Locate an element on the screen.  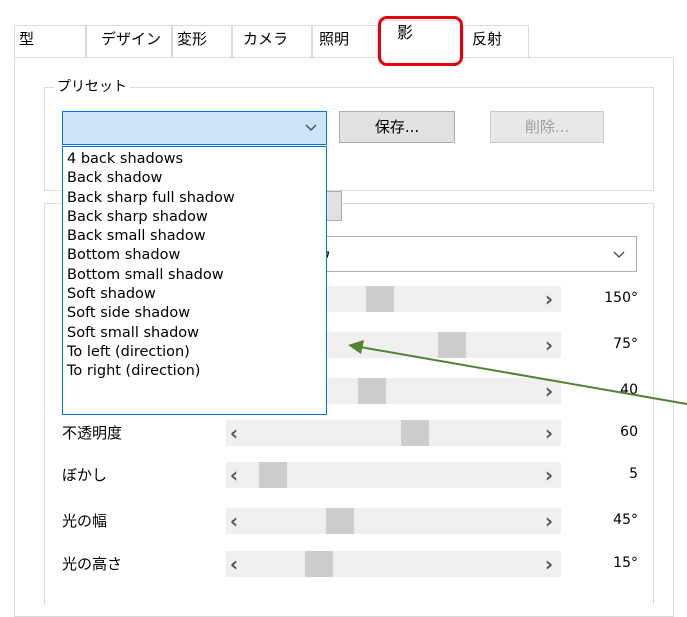
slider-value: 5 is located at coordinates (633, 474).